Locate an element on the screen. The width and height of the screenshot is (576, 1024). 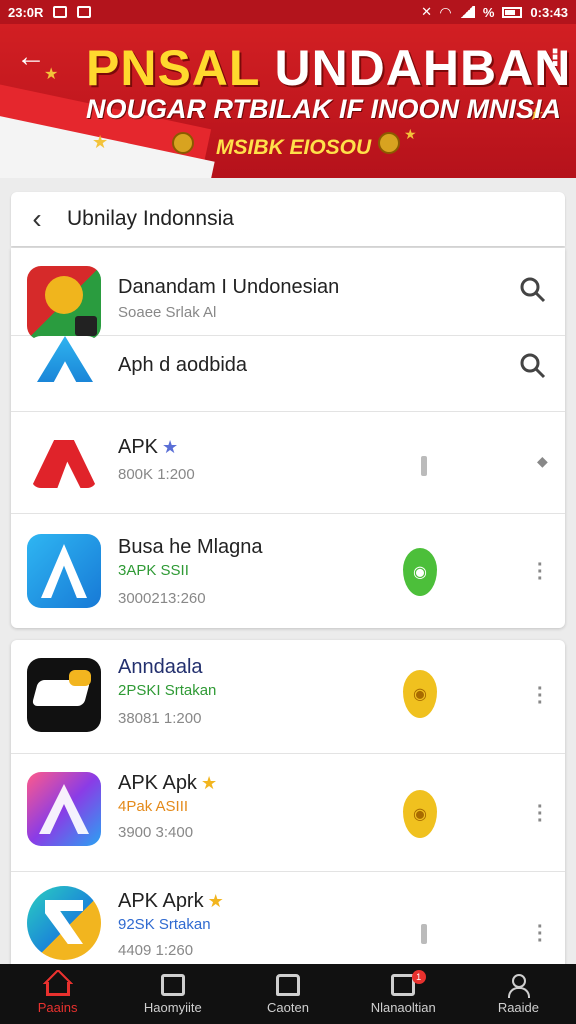
app-name: APK Aprk ★ is located at coordinates (171, 901).